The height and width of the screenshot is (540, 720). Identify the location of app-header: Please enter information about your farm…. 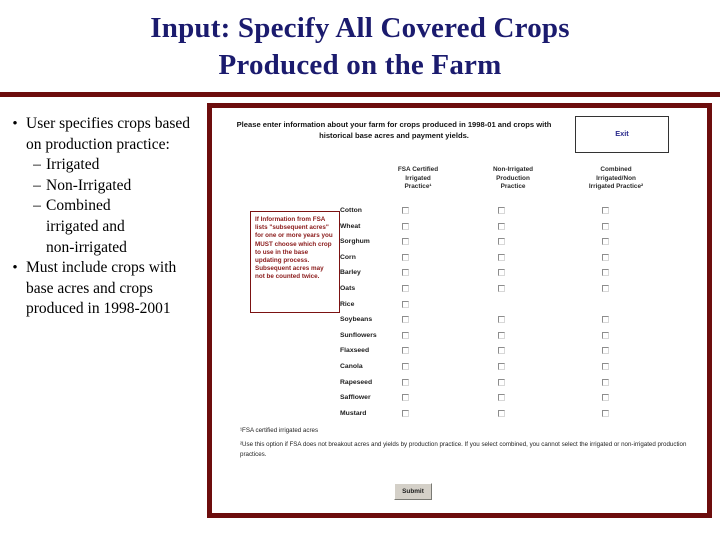
(459, 136).